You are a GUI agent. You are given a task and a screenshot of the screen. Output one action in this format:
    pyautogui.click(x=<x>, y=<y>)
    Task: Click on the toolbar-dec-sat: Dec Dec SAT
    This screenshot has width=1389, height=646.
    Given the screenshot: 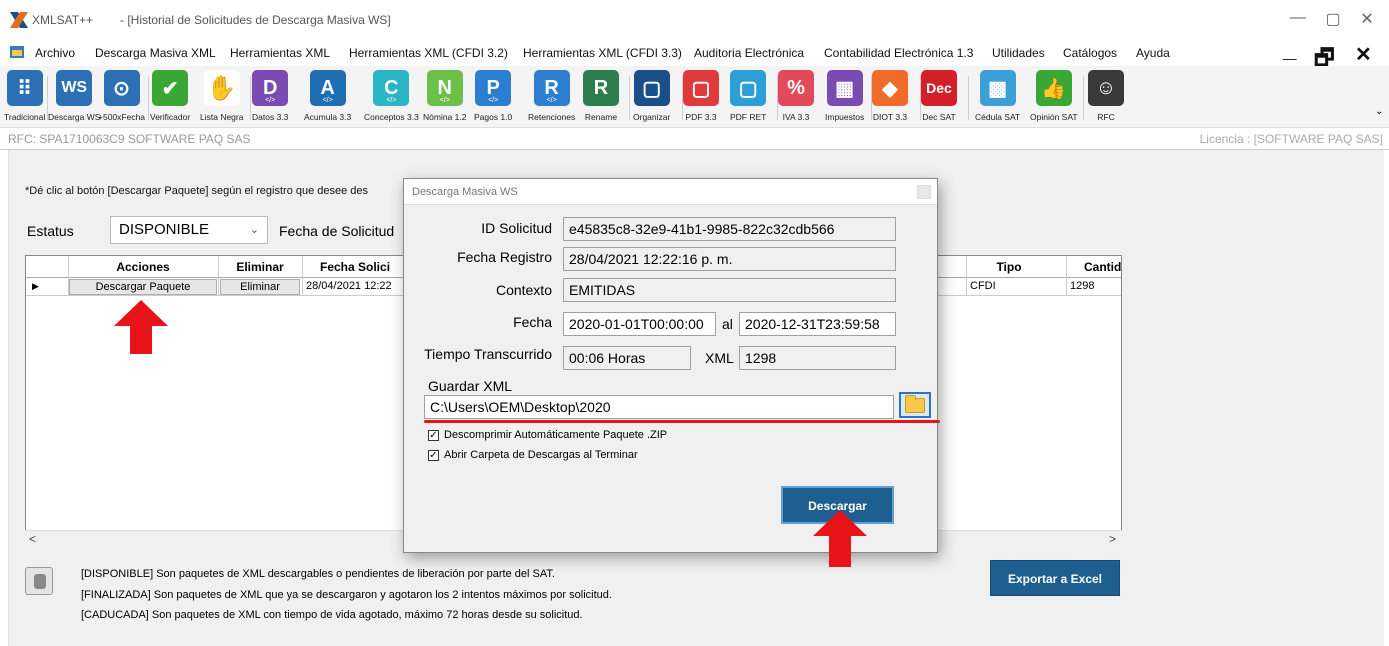 What is the action you would take?
    pyautogui.click(x=939, y=96)
    